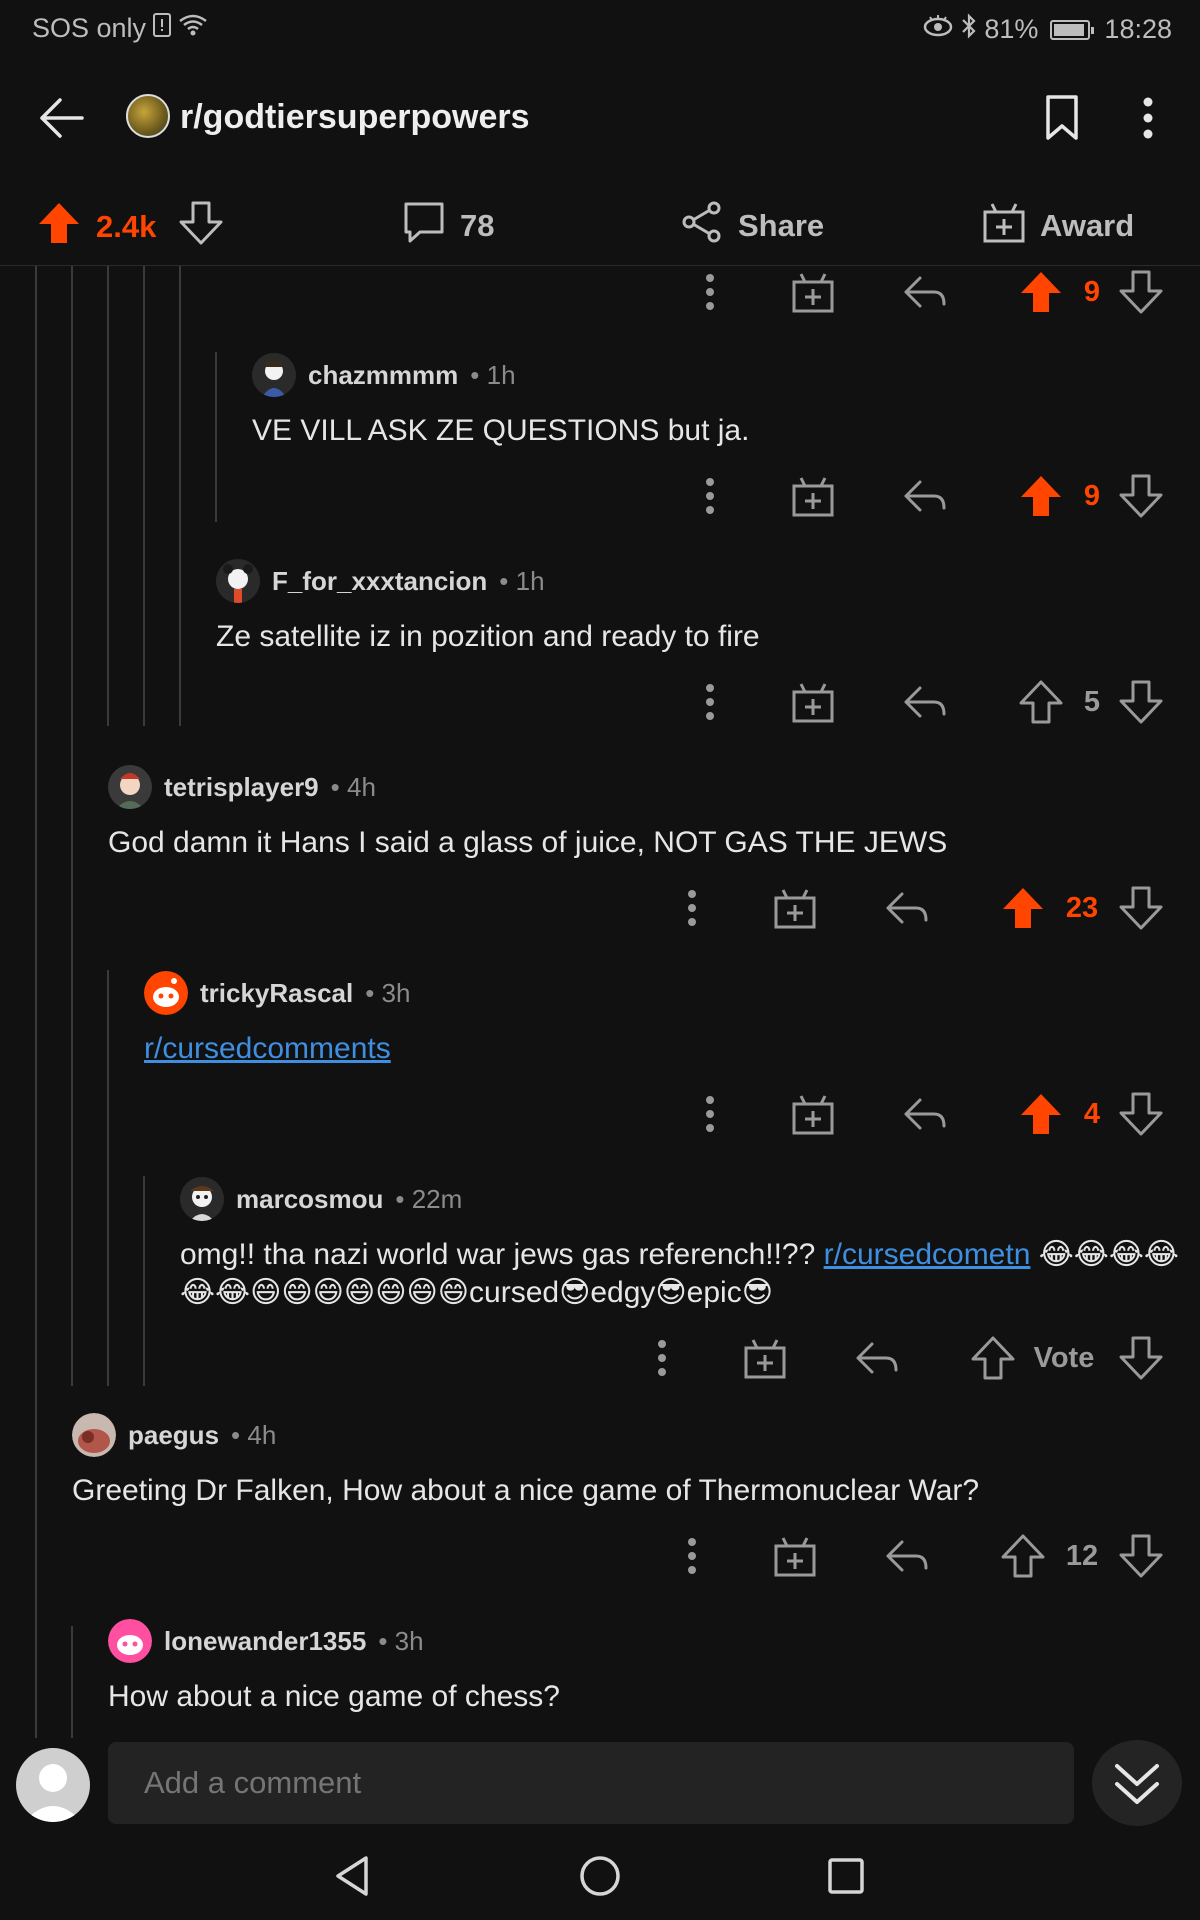  Describe the element at coordinates (1062, 118) in the screenshot. I see `bookmark-icon` at that location.